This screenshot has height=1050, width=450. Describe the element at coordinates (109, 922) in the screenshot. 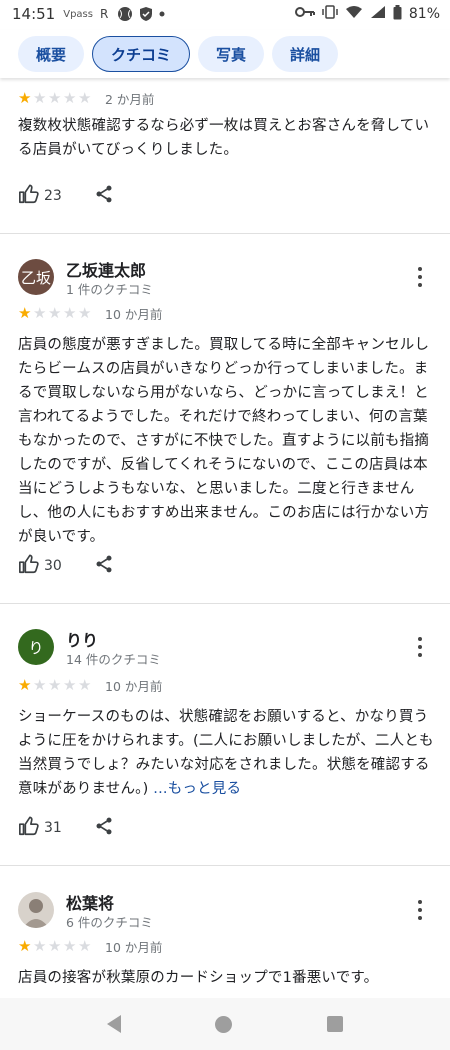

I see `review-count: 6 件のクチコミ` at that location.